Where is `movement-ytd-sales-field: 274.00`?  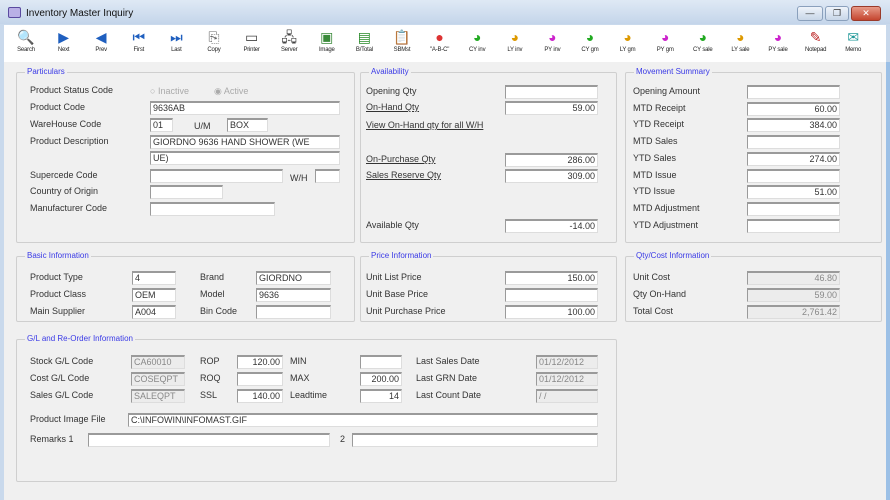
movement-ytd-sales-field: 274.00 is located at coordinates (793, 158).